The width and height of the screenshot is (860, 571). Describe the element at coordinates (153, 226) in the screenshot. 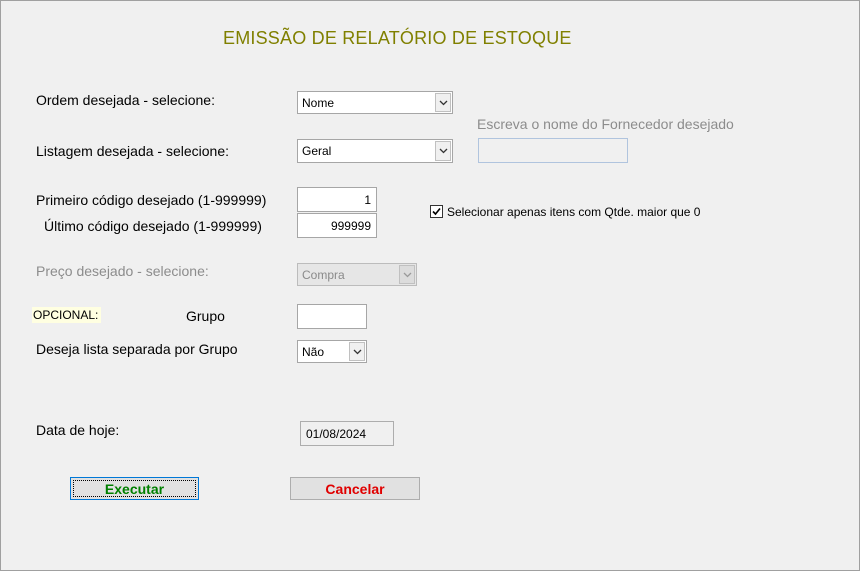

I see `ultimo-label: Último código desejado (1-999999)` at that location.